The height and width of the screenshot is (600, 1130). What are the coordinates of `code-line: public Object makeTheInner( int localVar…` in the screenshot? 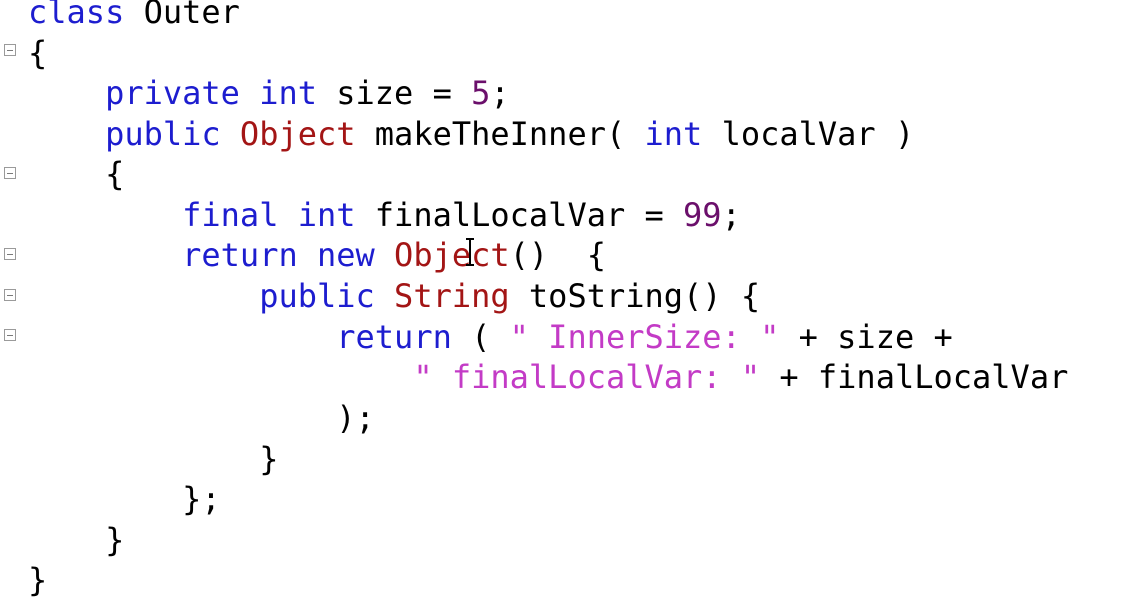 It's located at (471, 134).